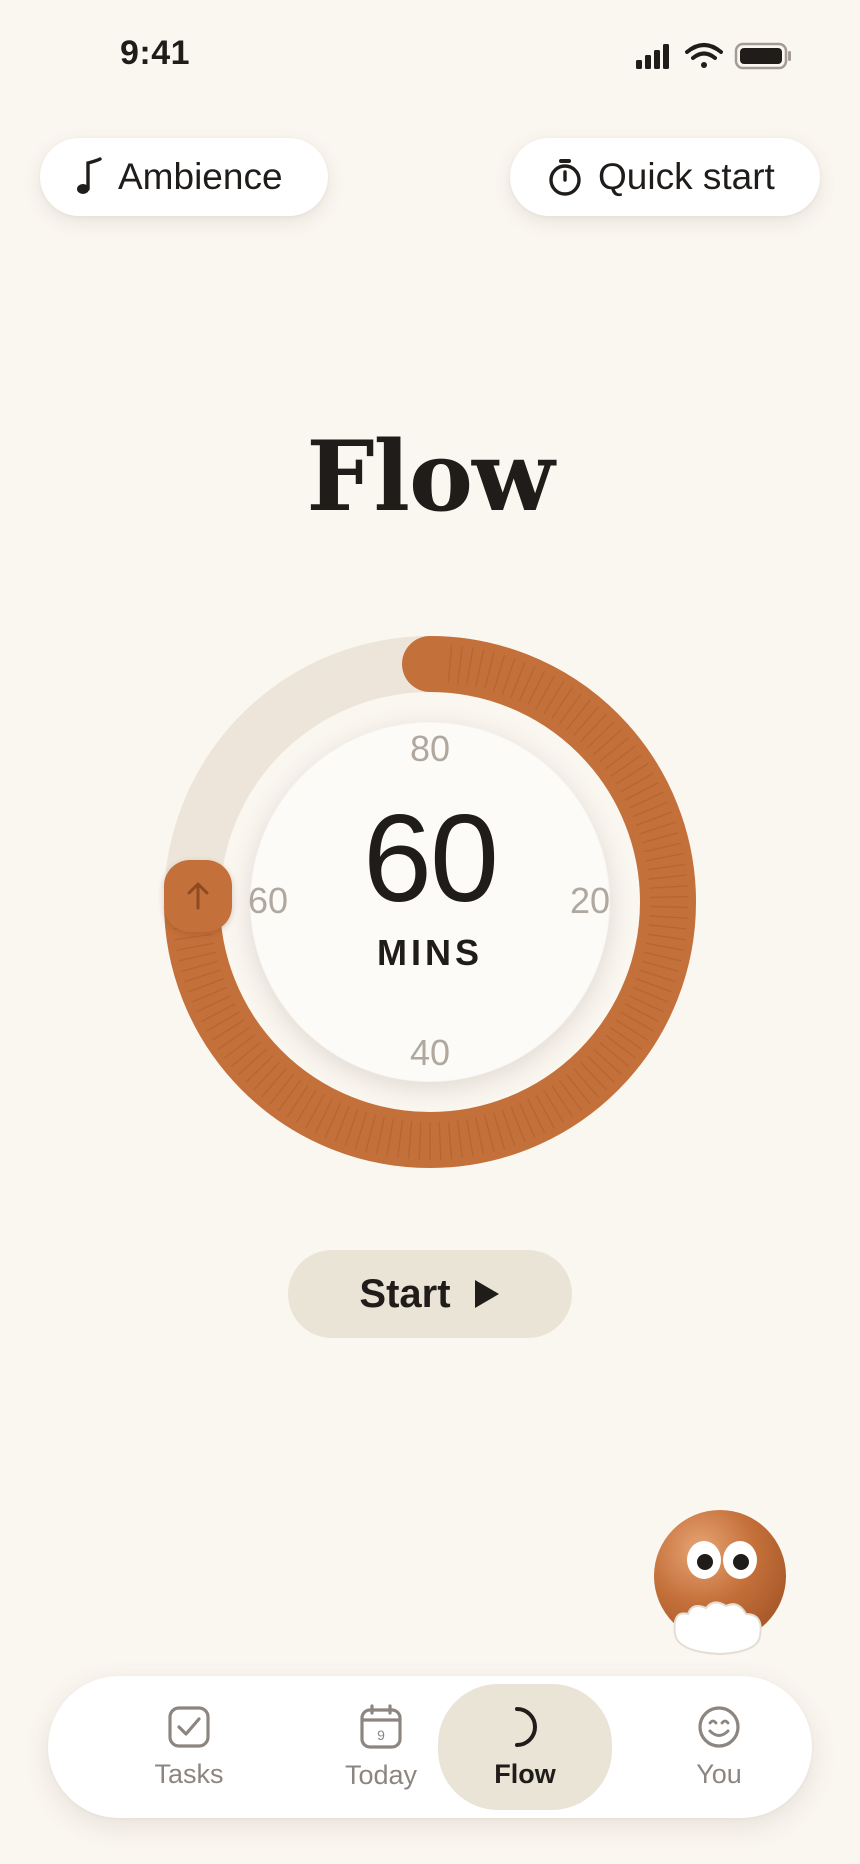 Image resolution: width=860 pixels, height=1864 pixels. I want to click on tab-you: You, so click(719, 1747).